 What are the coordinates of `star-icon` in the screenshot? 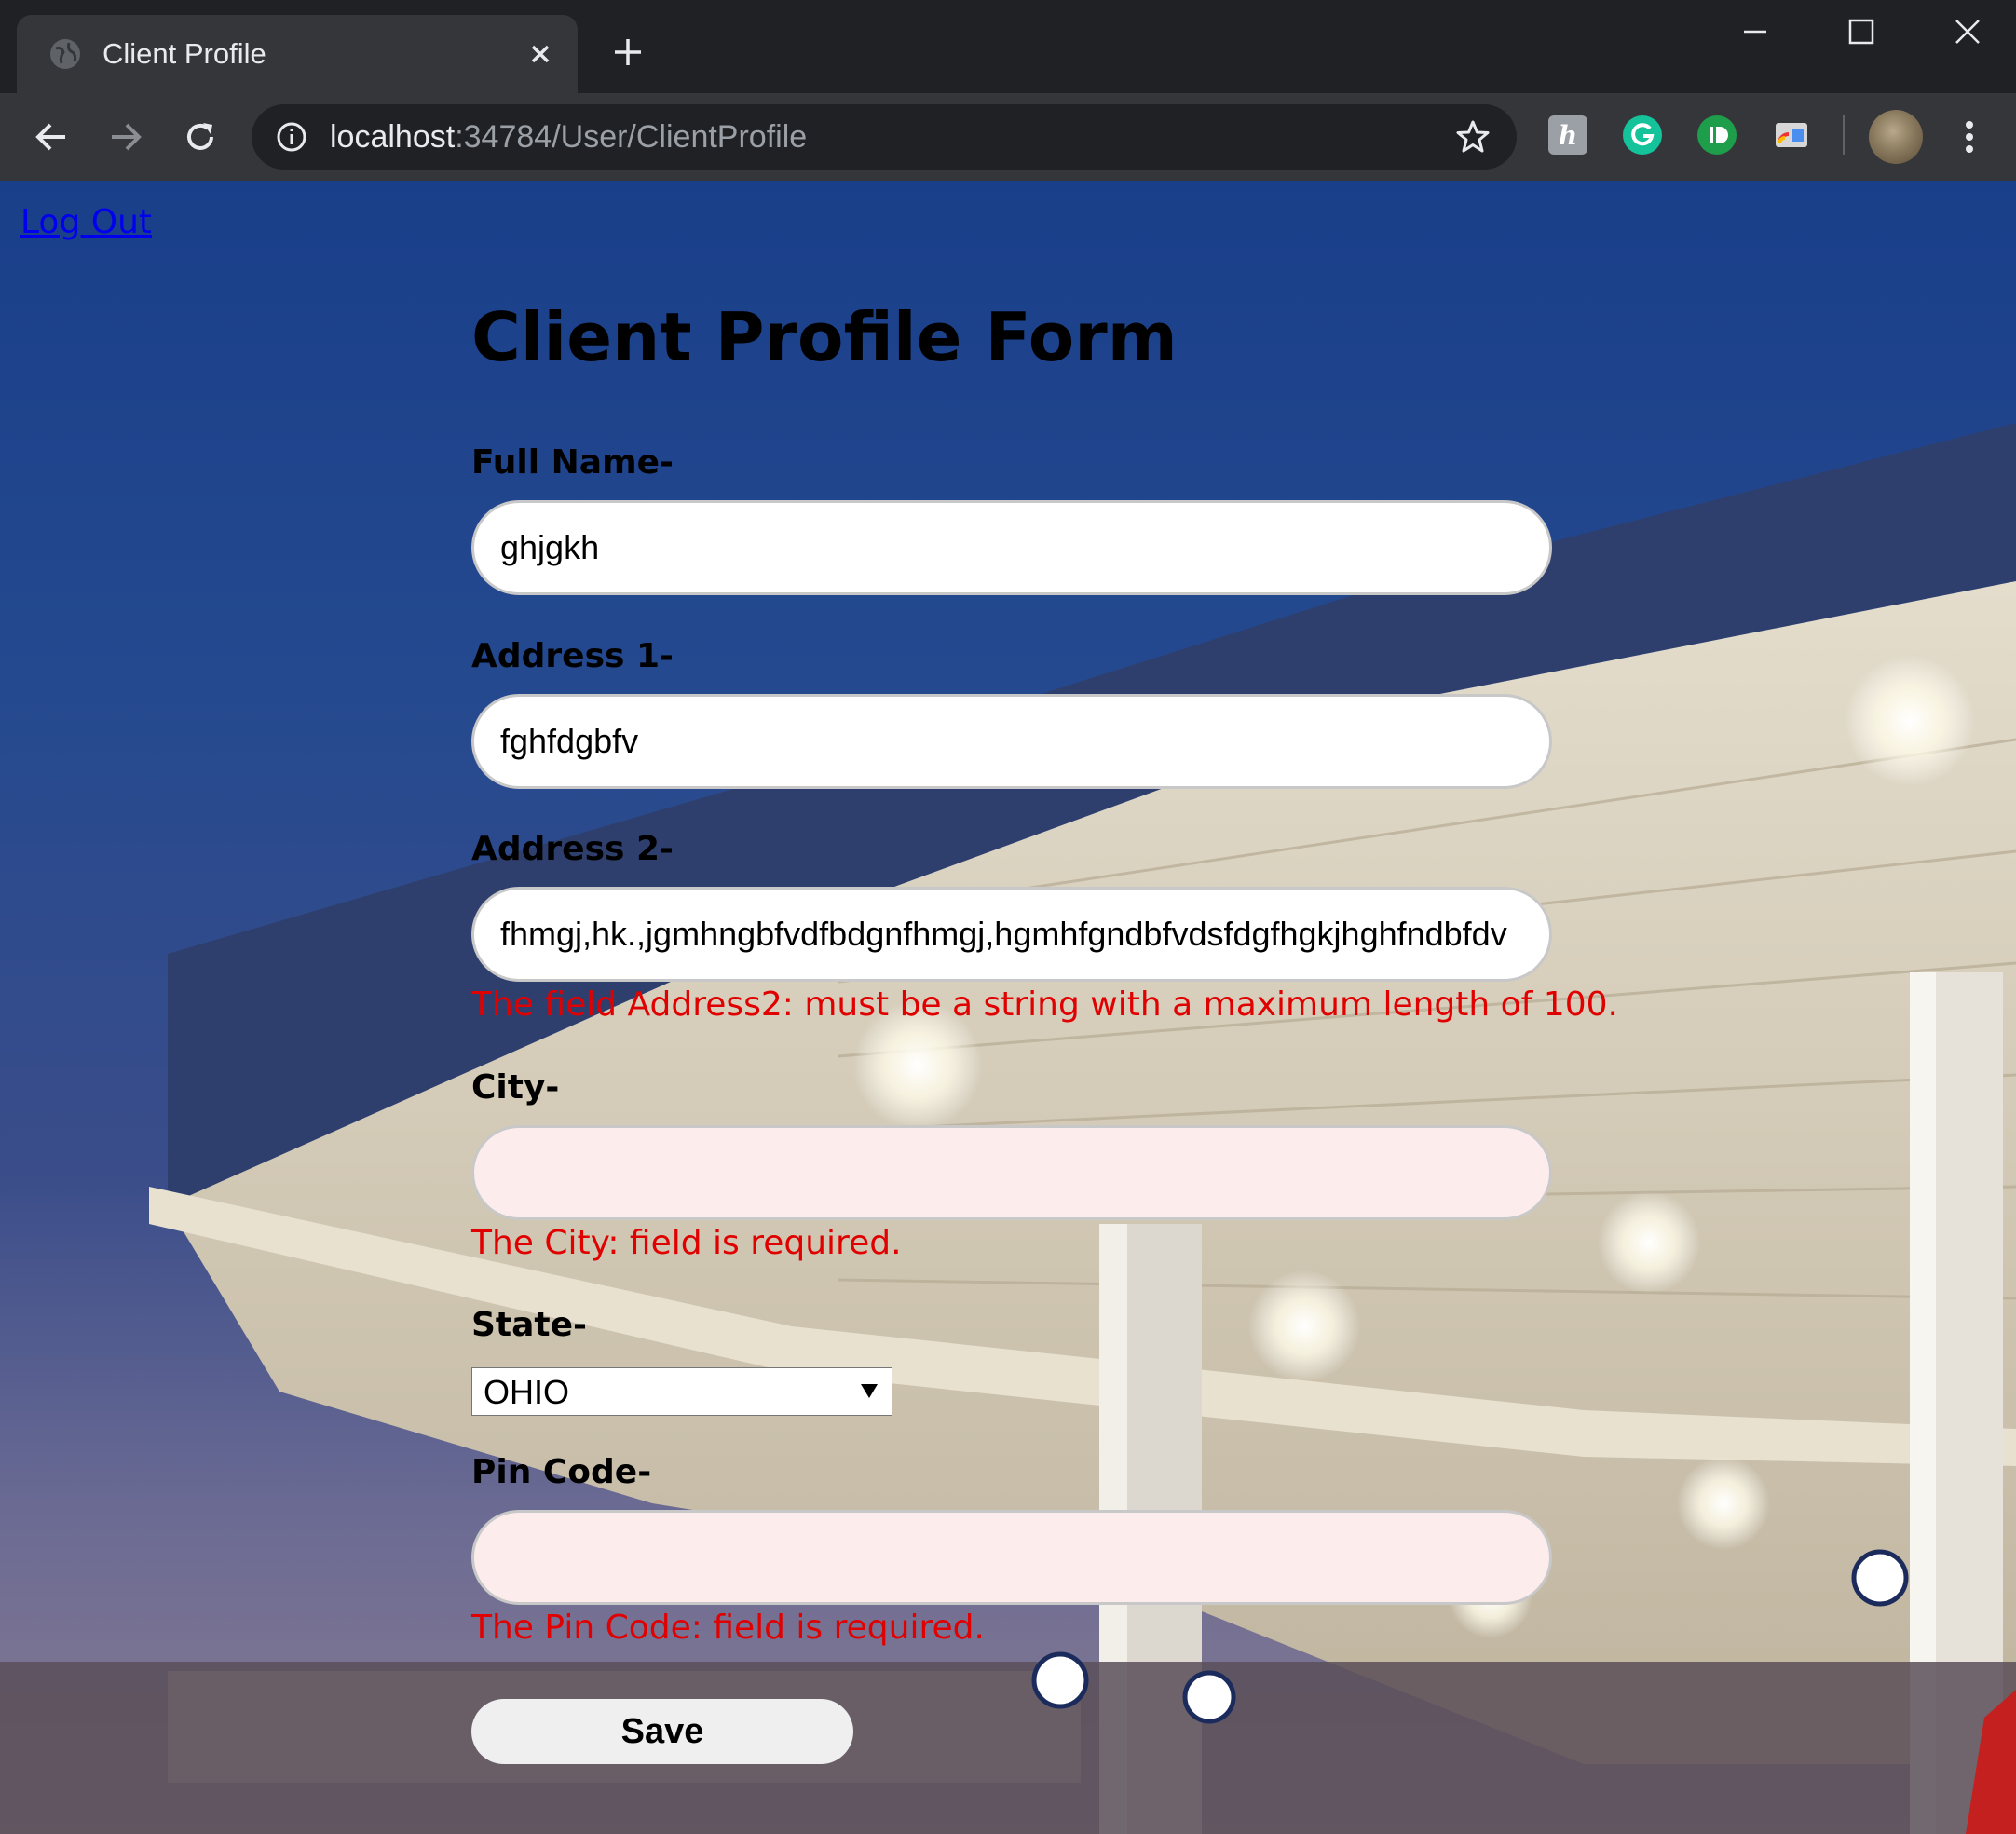 It's located at (1473, 137).